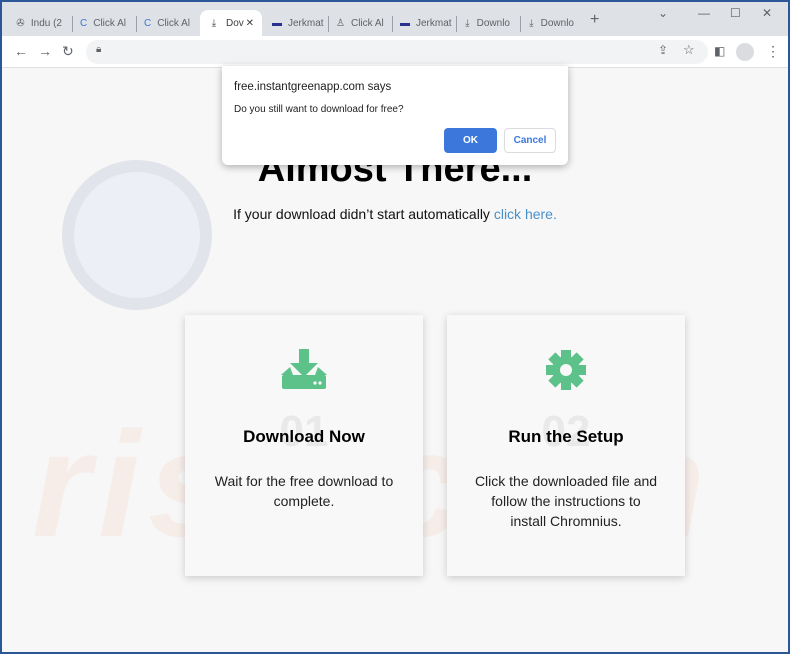 The height and width of the screenshot is (654, 790). I want to click on tab-search-icon: ⌄, so click(663, 13).